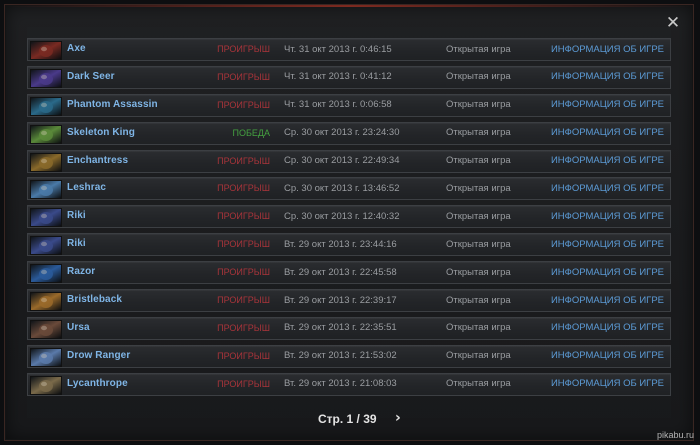 Image resolution: width=700 pixels, height=445 pixels. I want to click on match-date: Чт. 31 окт 2013 г. 0:41:12, so click(338, 77).